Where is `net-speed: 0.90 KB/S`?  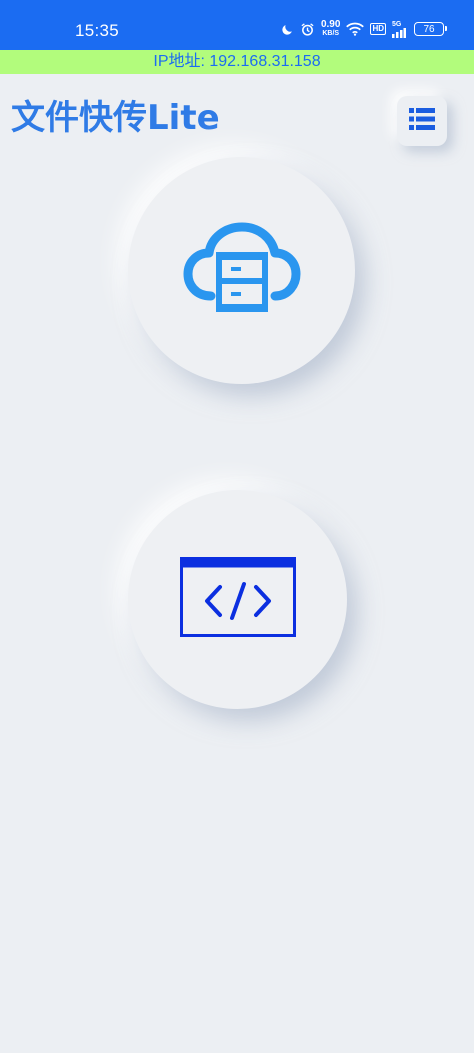 net-speed: 0.90 KB/S is located at coordinates (330, 29).